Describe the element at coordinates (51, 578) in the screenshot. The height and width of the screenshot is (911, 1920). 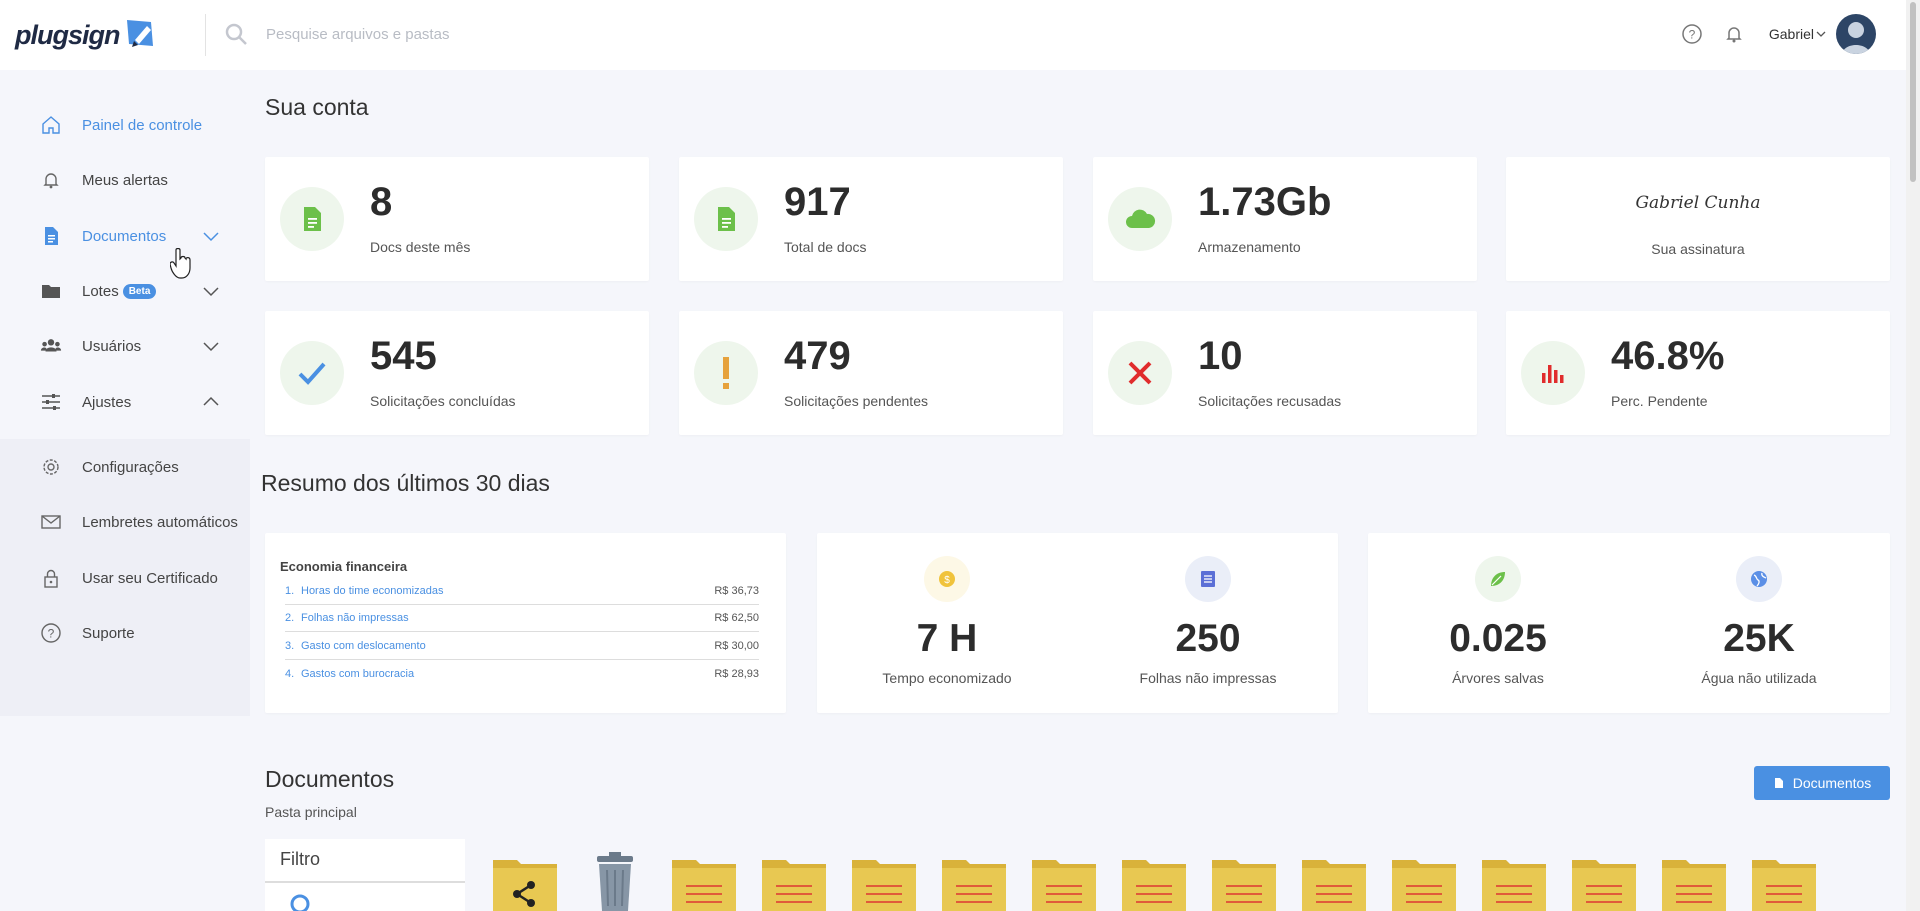
I see `lock-icon` at that location.